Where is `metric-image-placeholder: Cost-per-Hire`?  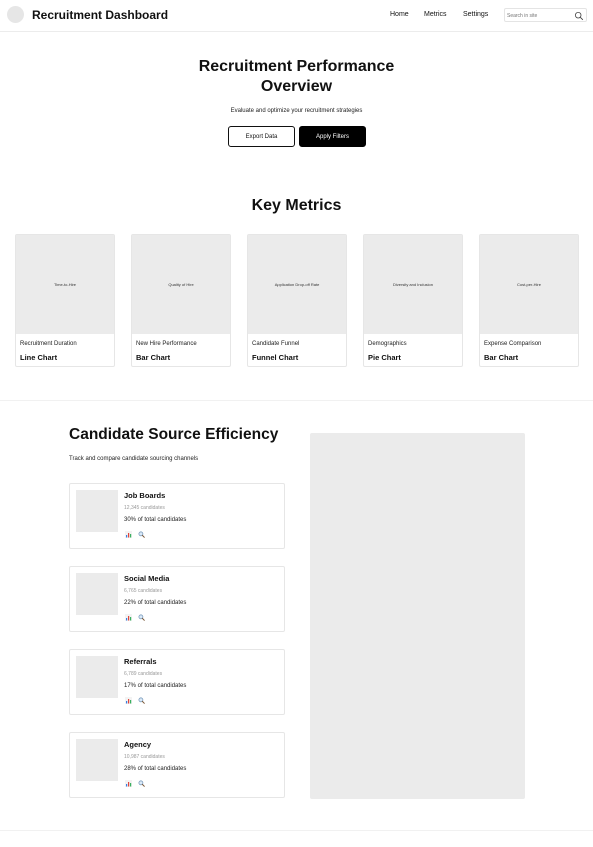 metric-image-placeholder: Cost-per-Hire is located at coordinates (529, 284).